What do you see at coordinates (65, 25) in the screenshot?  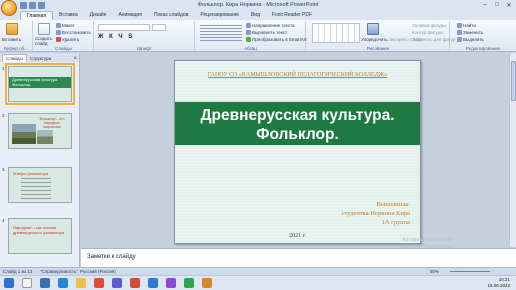 I see `layout-button: Макет` at bounding box center [65, 25].